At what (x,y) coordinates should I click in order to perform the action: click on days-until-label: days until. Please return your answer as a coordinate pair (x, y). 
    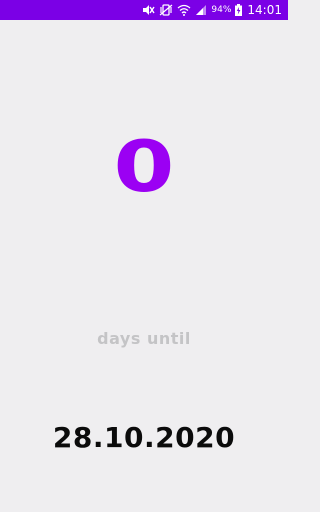
    Looking at the image, I should click on (144, 338).